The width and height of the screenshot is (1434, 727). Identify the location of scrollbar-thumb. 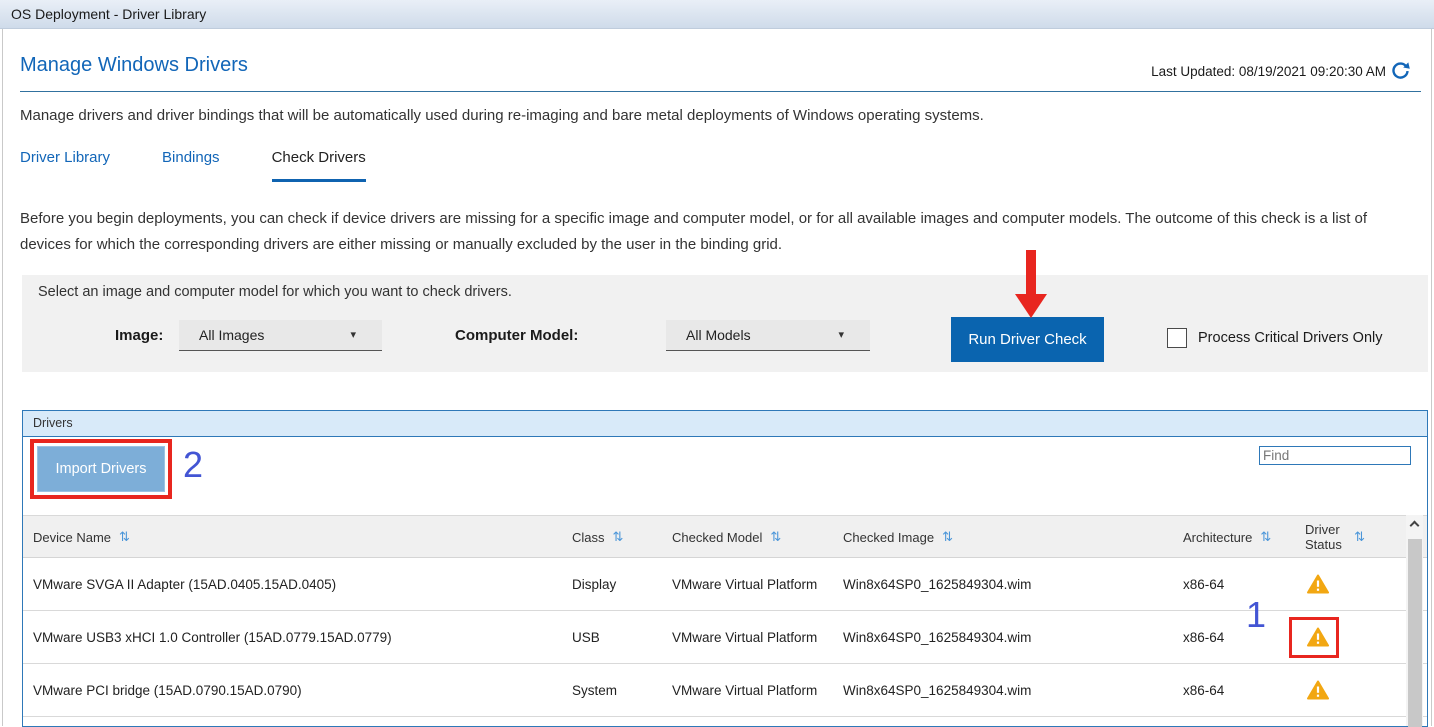
(1415, 633).